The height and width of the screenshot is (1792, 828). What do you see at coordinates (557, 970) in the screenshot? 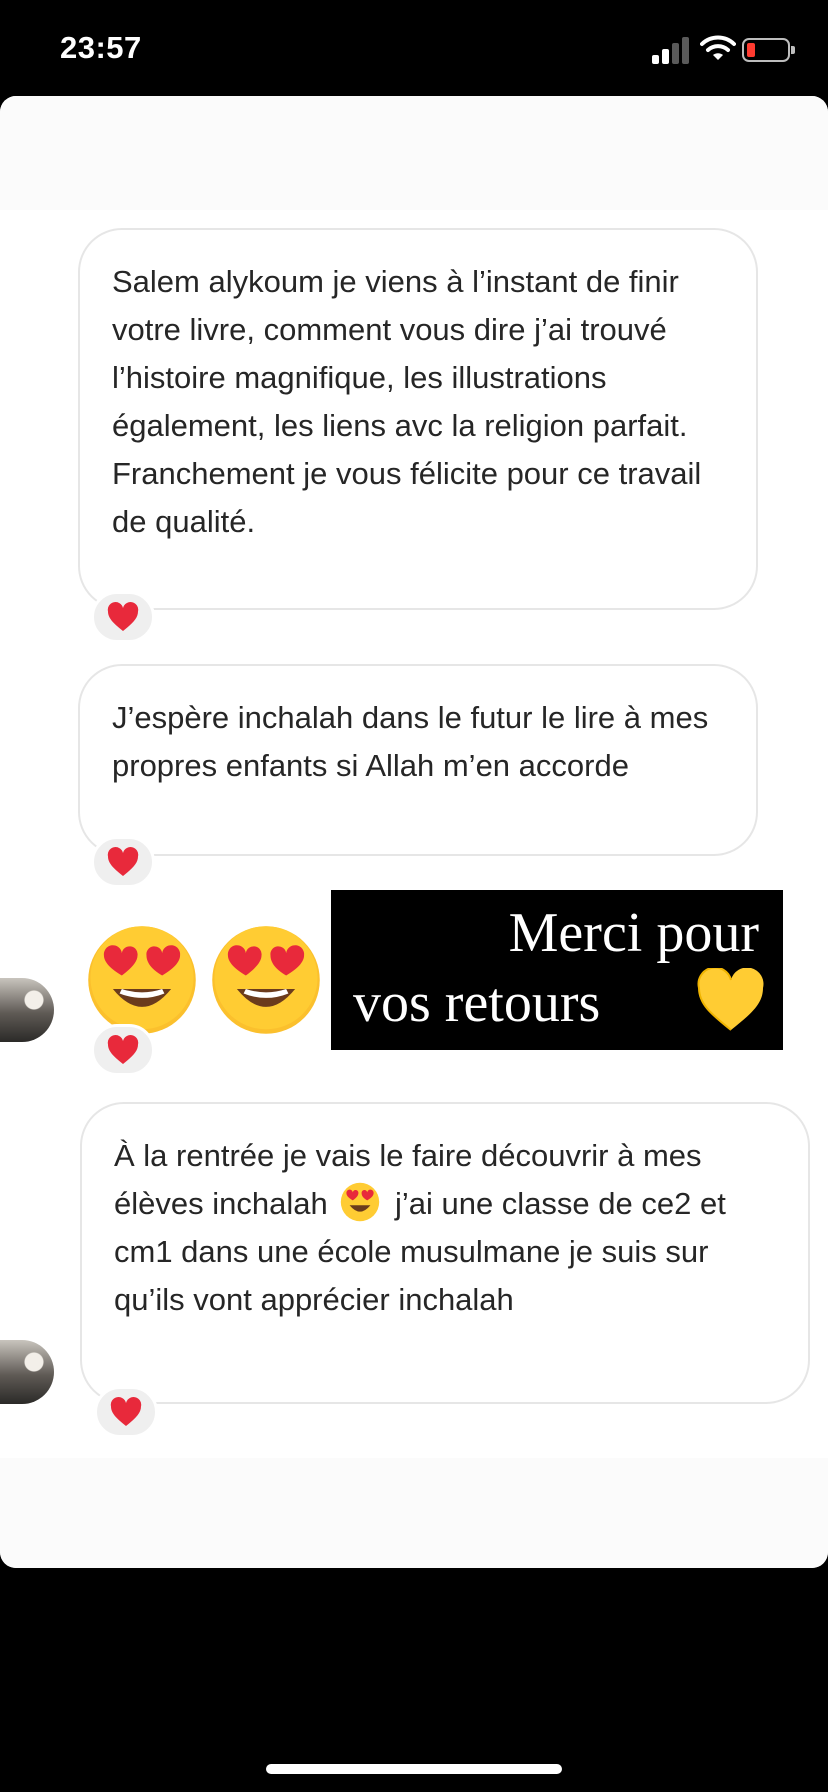
I see `story-reply: Merci pour vos retours` at bounding box center [557, 970].